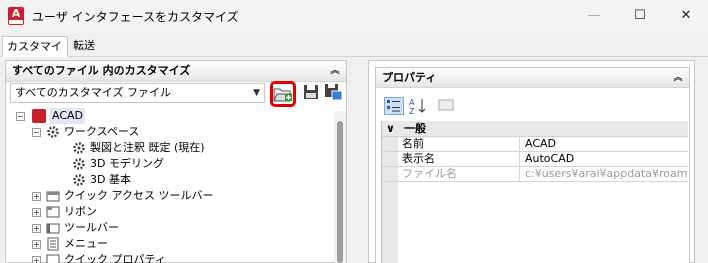 The image size is (708, 263). I want to click on tree-node-quick-access-toolbar: + クイック アクセス ツールバー, so click(152, 196).